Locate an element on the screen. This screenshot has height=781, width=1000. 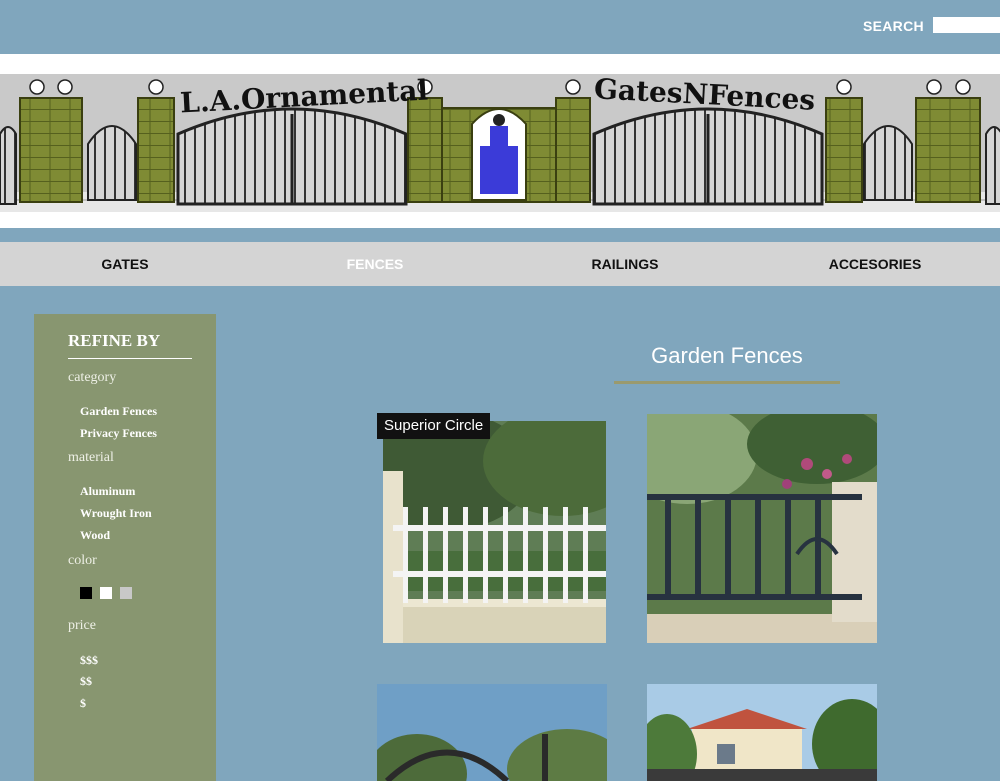
color-swatch-black is located at coordinates (86, 593).